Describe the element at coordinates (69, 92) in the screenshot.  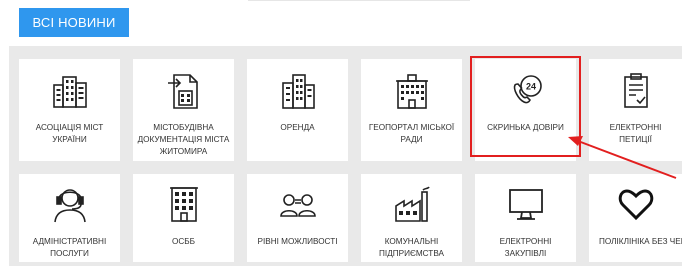
I see `city-buildings-icon` at that location.